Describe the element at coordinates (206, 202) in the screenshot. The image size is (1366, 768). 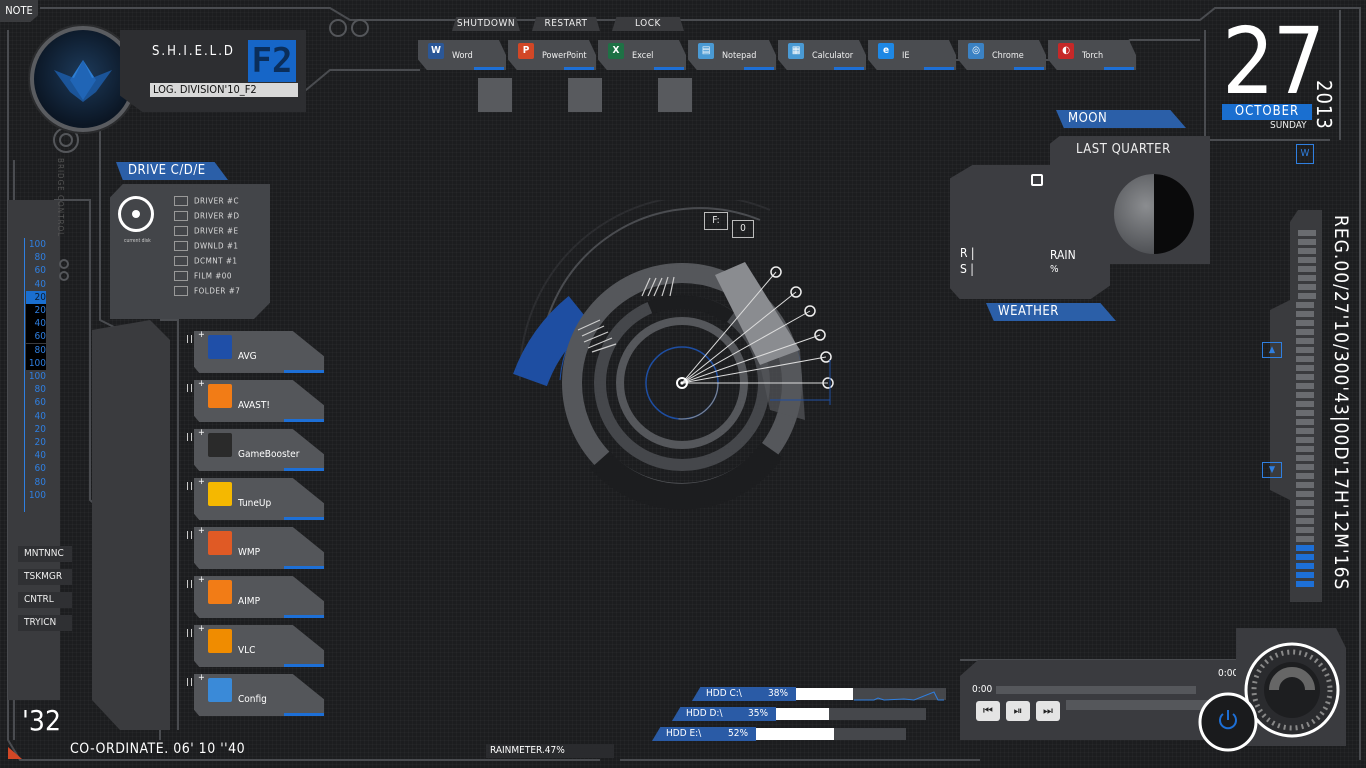
I see `drive-item: DRIVER #C` at that location.